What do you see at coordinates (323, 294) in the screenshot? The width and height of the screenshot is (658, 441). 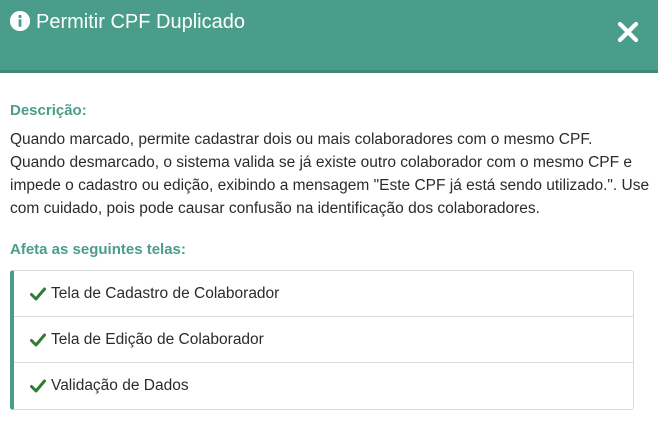 I see `list-item: Tela de Cadastro de Colaborador` at bounding box center [323, 294].